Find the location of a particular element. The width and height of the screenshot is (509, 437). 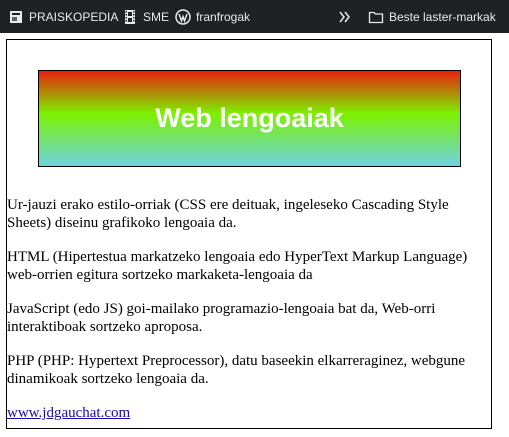

bookmark-franfrogak: franfrogak is located at coordinates (212, 16).